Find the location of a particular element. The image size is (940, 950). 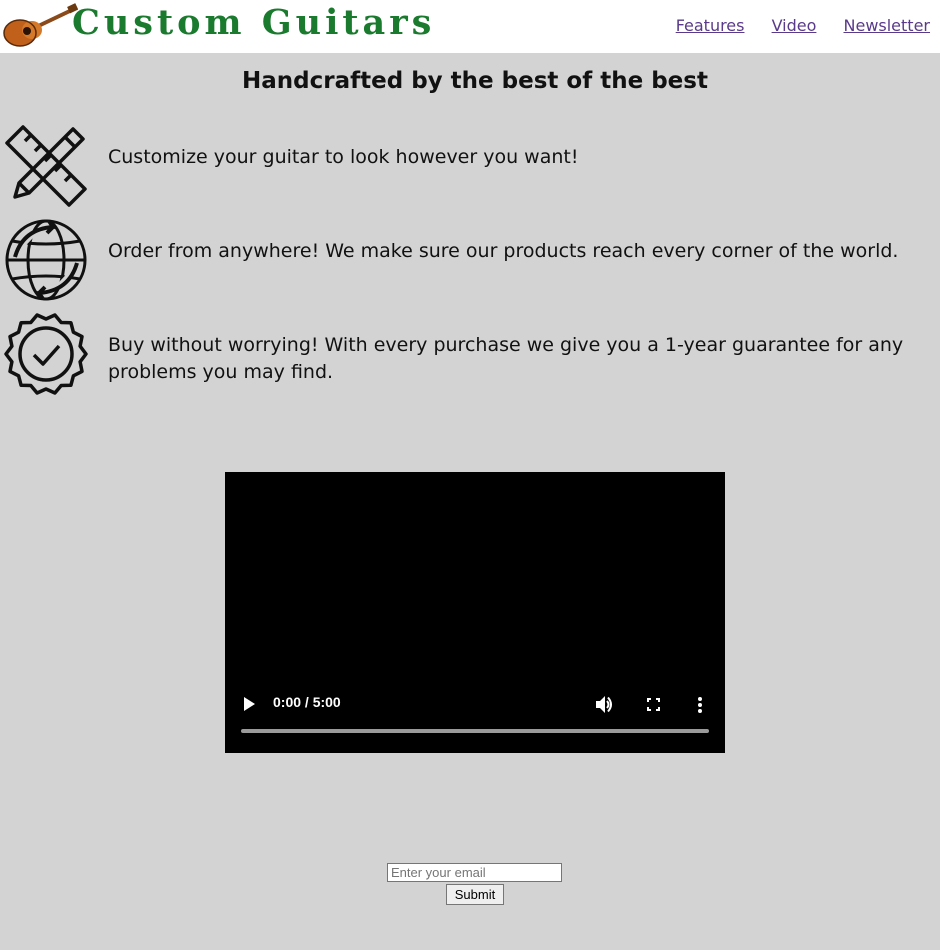

video-time-display: 0:00 / 5:00 is located at coordinates (307, 702).